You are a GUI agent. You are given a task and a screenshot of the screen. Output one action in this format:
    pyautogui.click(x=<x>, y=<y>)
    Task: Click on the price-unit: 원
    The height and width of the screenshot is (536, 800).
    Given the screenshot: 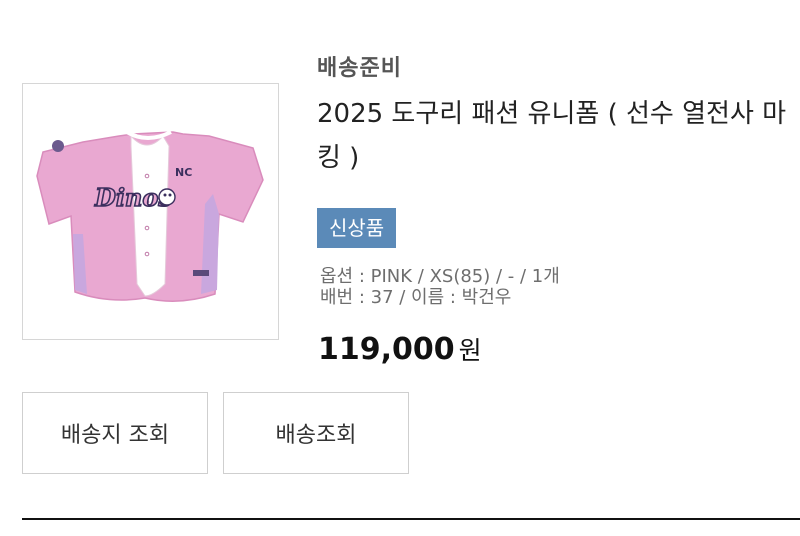 What is the action you would take?
    pyautogui.click(x=470, y=350)
    